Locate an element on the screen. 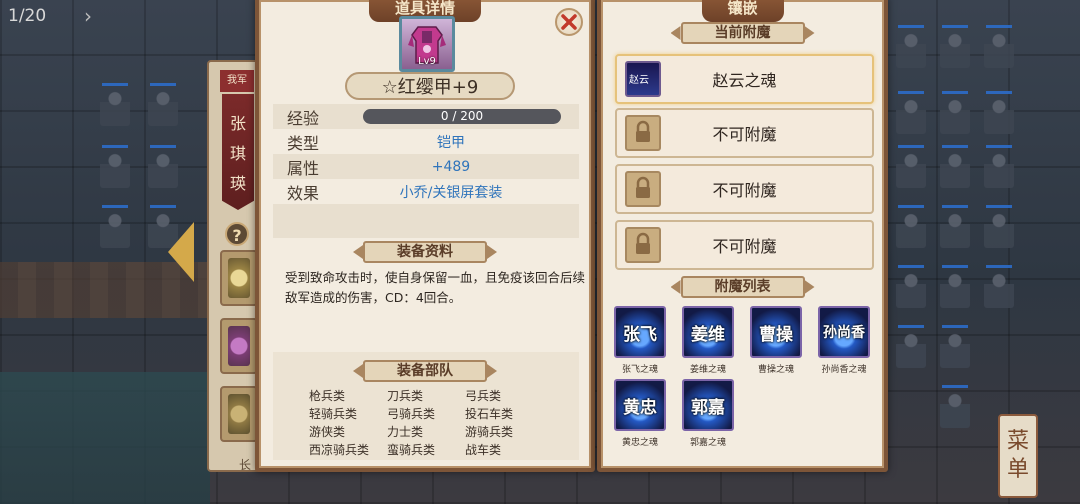 The image size is (1080, 504). enchant-list-heading: 附魔列表 is located at coordinates (742, 287).